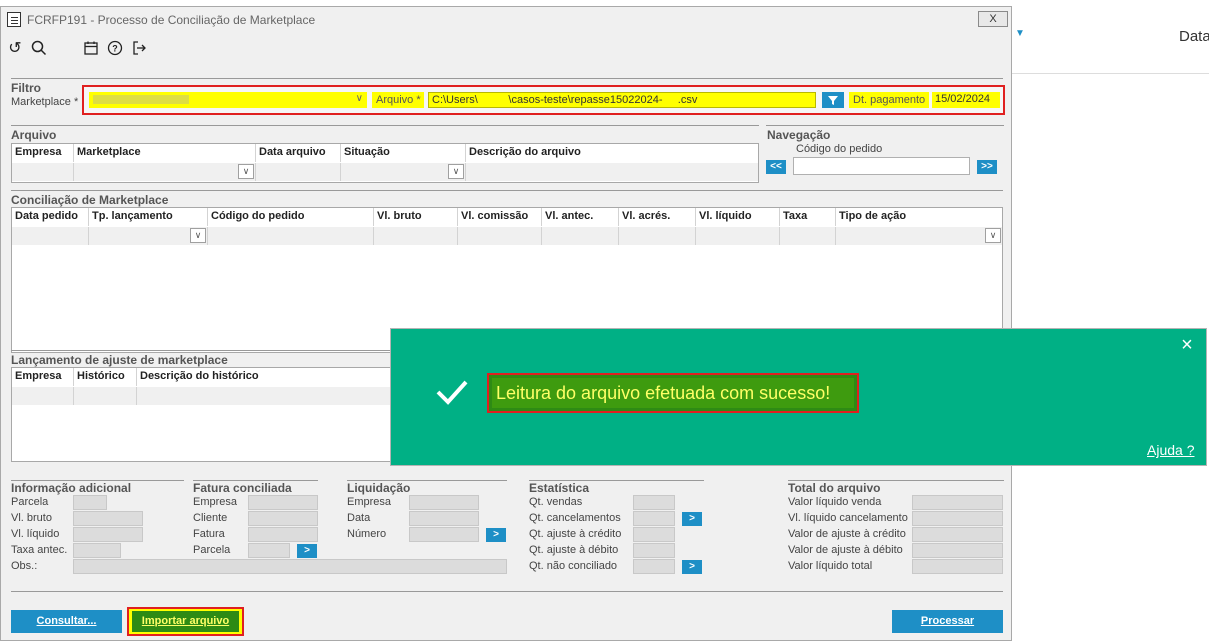  Describe the element at coordinates (105, 377) in the screenshot. I see `column-header: Histórico` at that location.